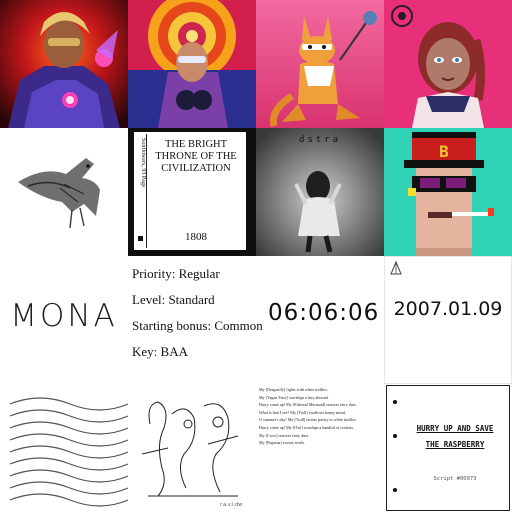  I want to click on trait-level: Level: Standard, so click(173, 299).